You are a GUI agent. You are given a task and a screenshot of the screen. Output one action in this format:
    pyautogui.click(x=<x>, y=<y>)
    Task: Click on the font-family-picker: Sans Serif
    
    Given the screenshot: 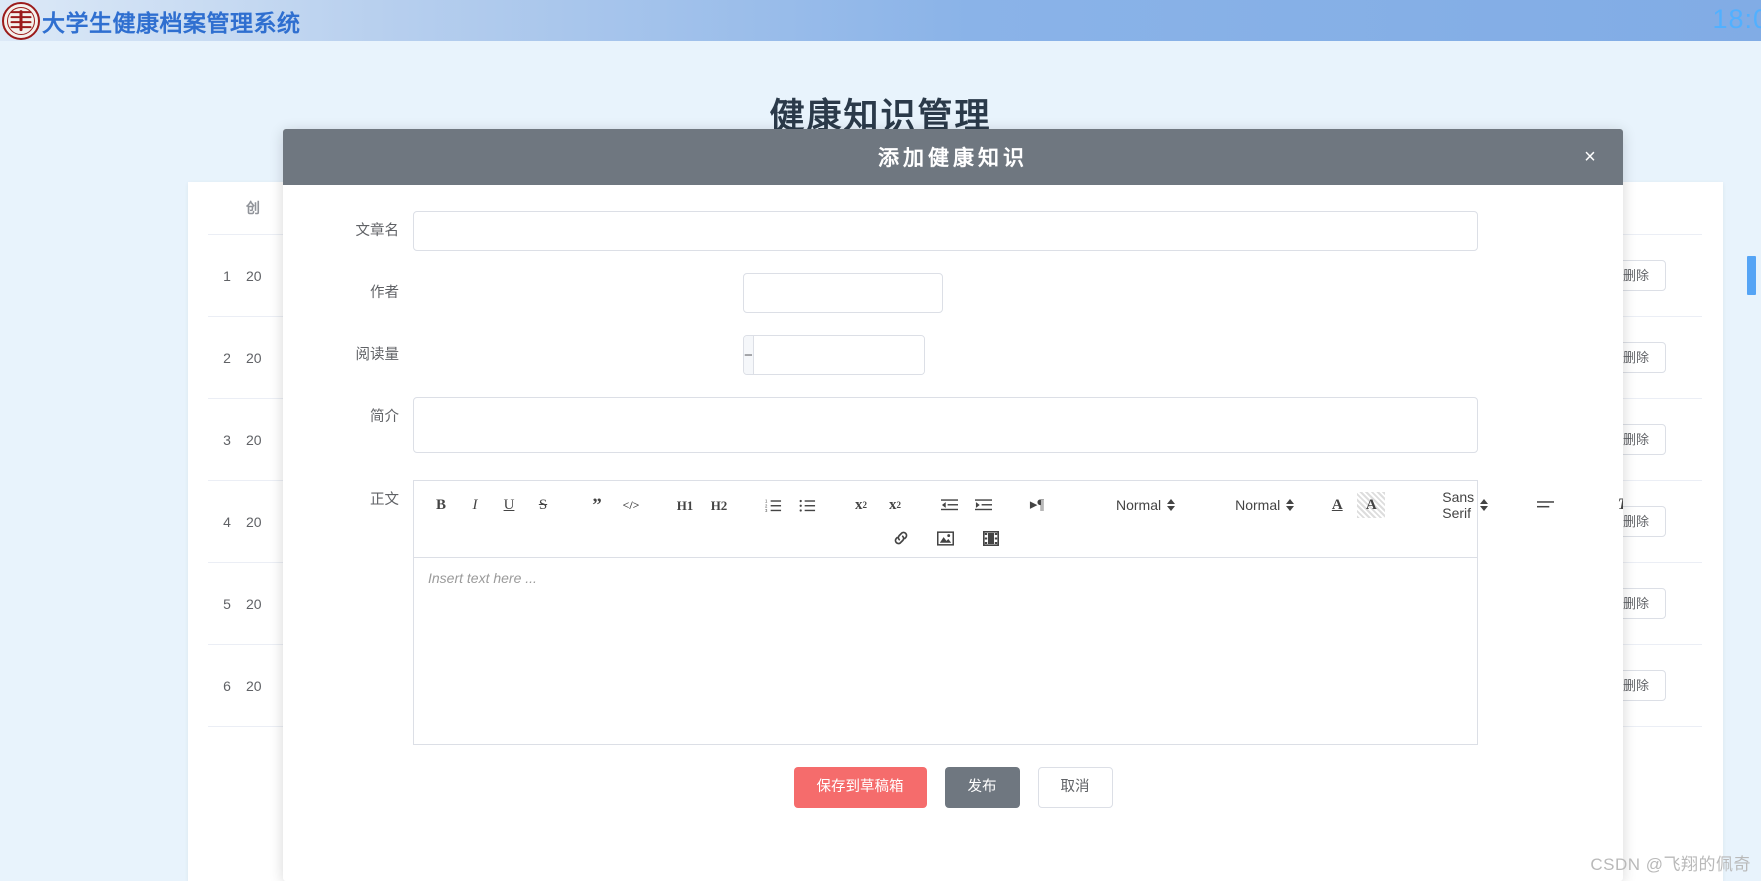 What is the action you would take?
    pyautogui.click(x=1465, y=505)
    